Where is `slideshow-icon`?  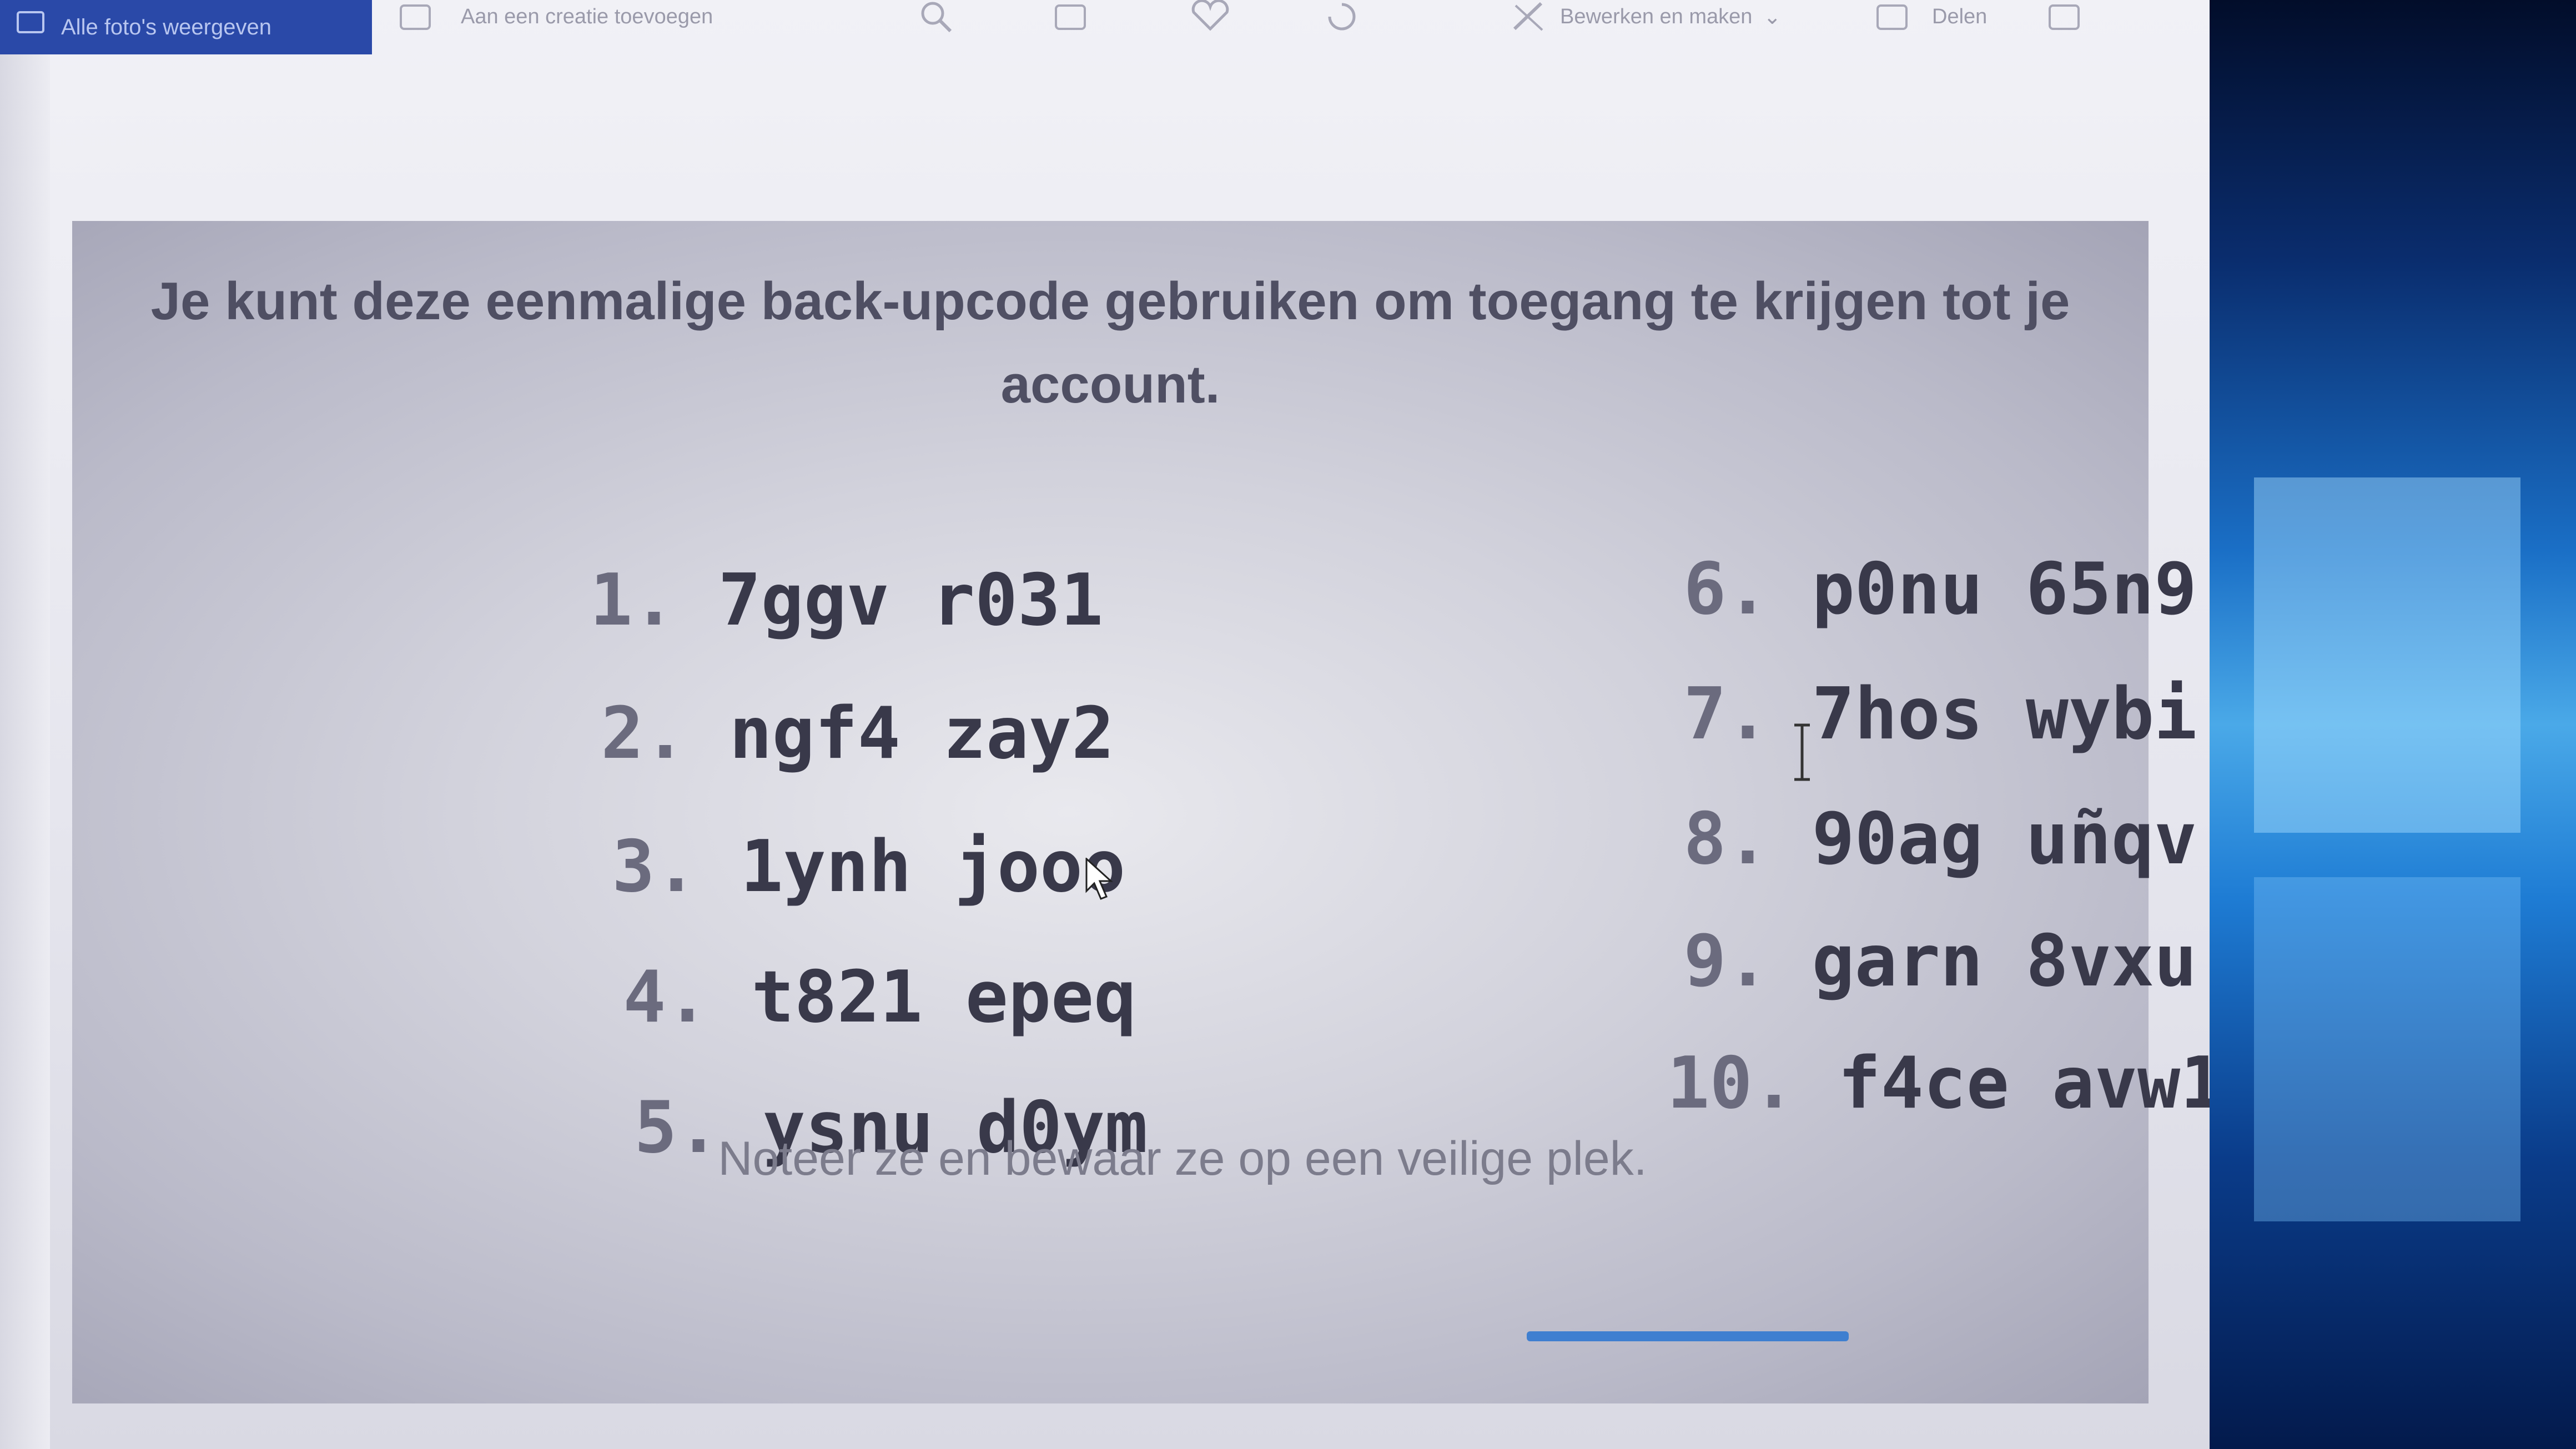 slideshow-icon is located at coordinates (1070, 17).